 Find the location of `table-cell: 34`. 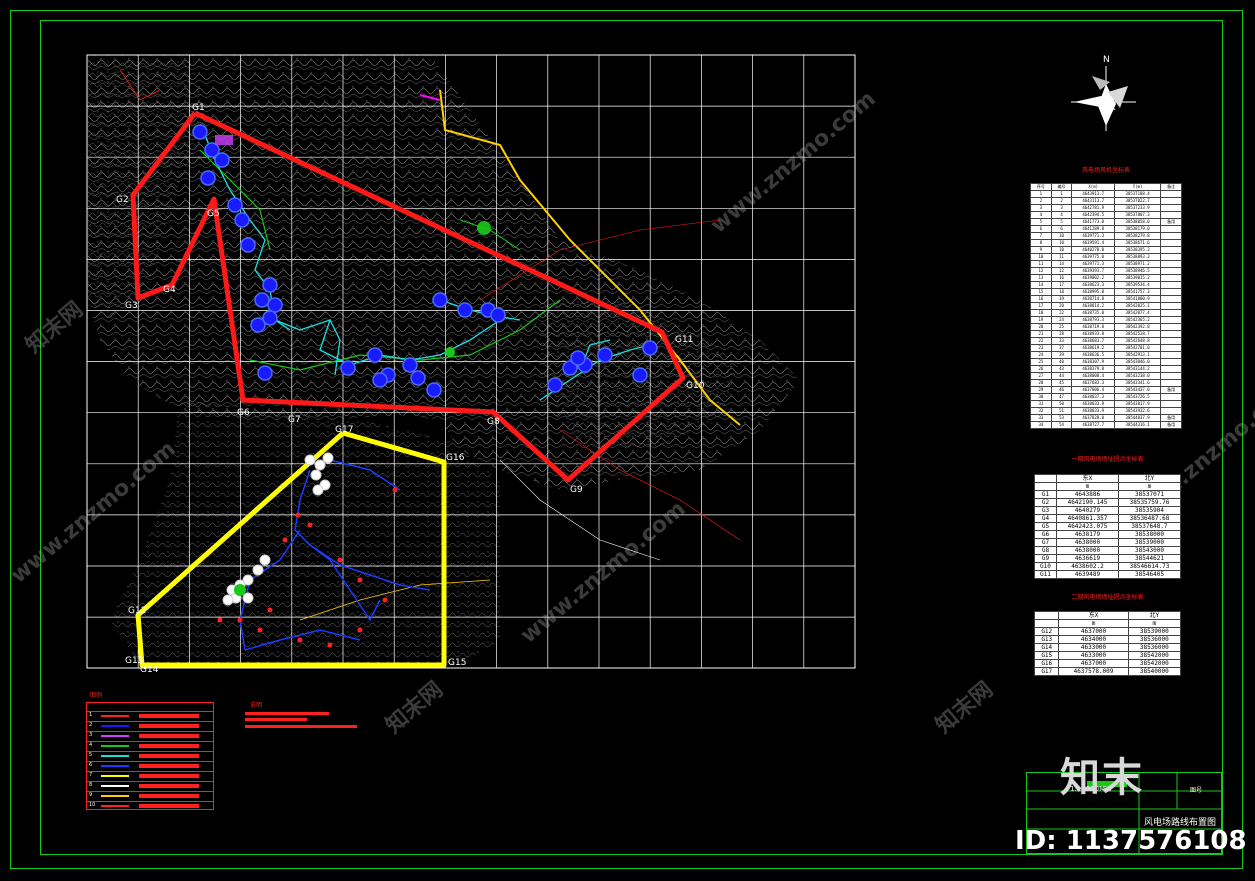

table-cell: 34 is located at coordinates (1041, 425).